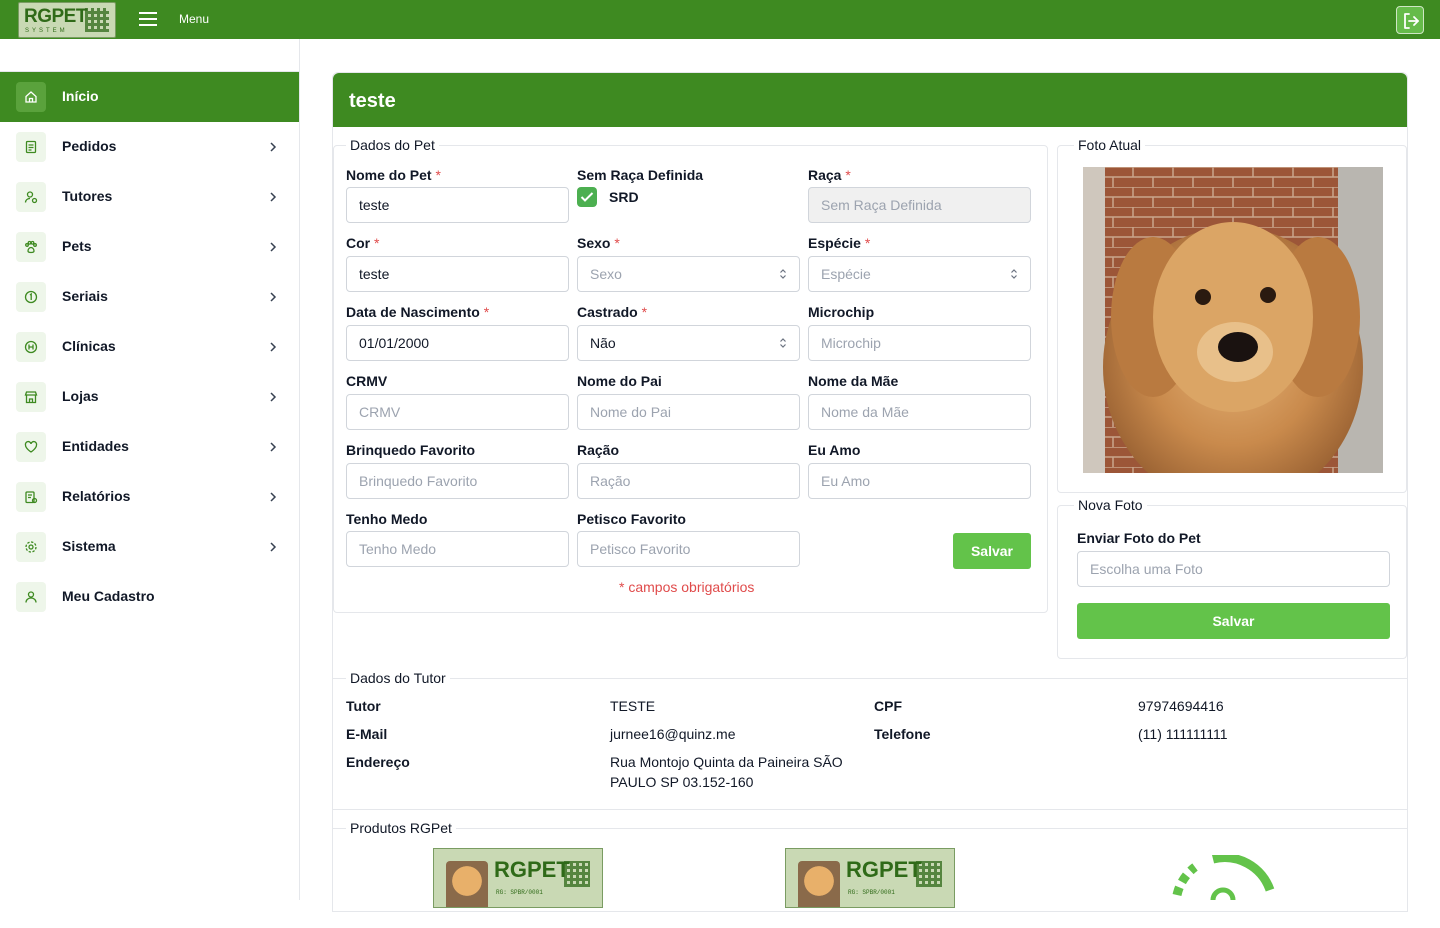 Image resolution: width=1440 pixels, height=928 pixels. Describe the element at coordinates (387, 519) in the screenshot. I see `fear-label: Tenho Medo` at that location.